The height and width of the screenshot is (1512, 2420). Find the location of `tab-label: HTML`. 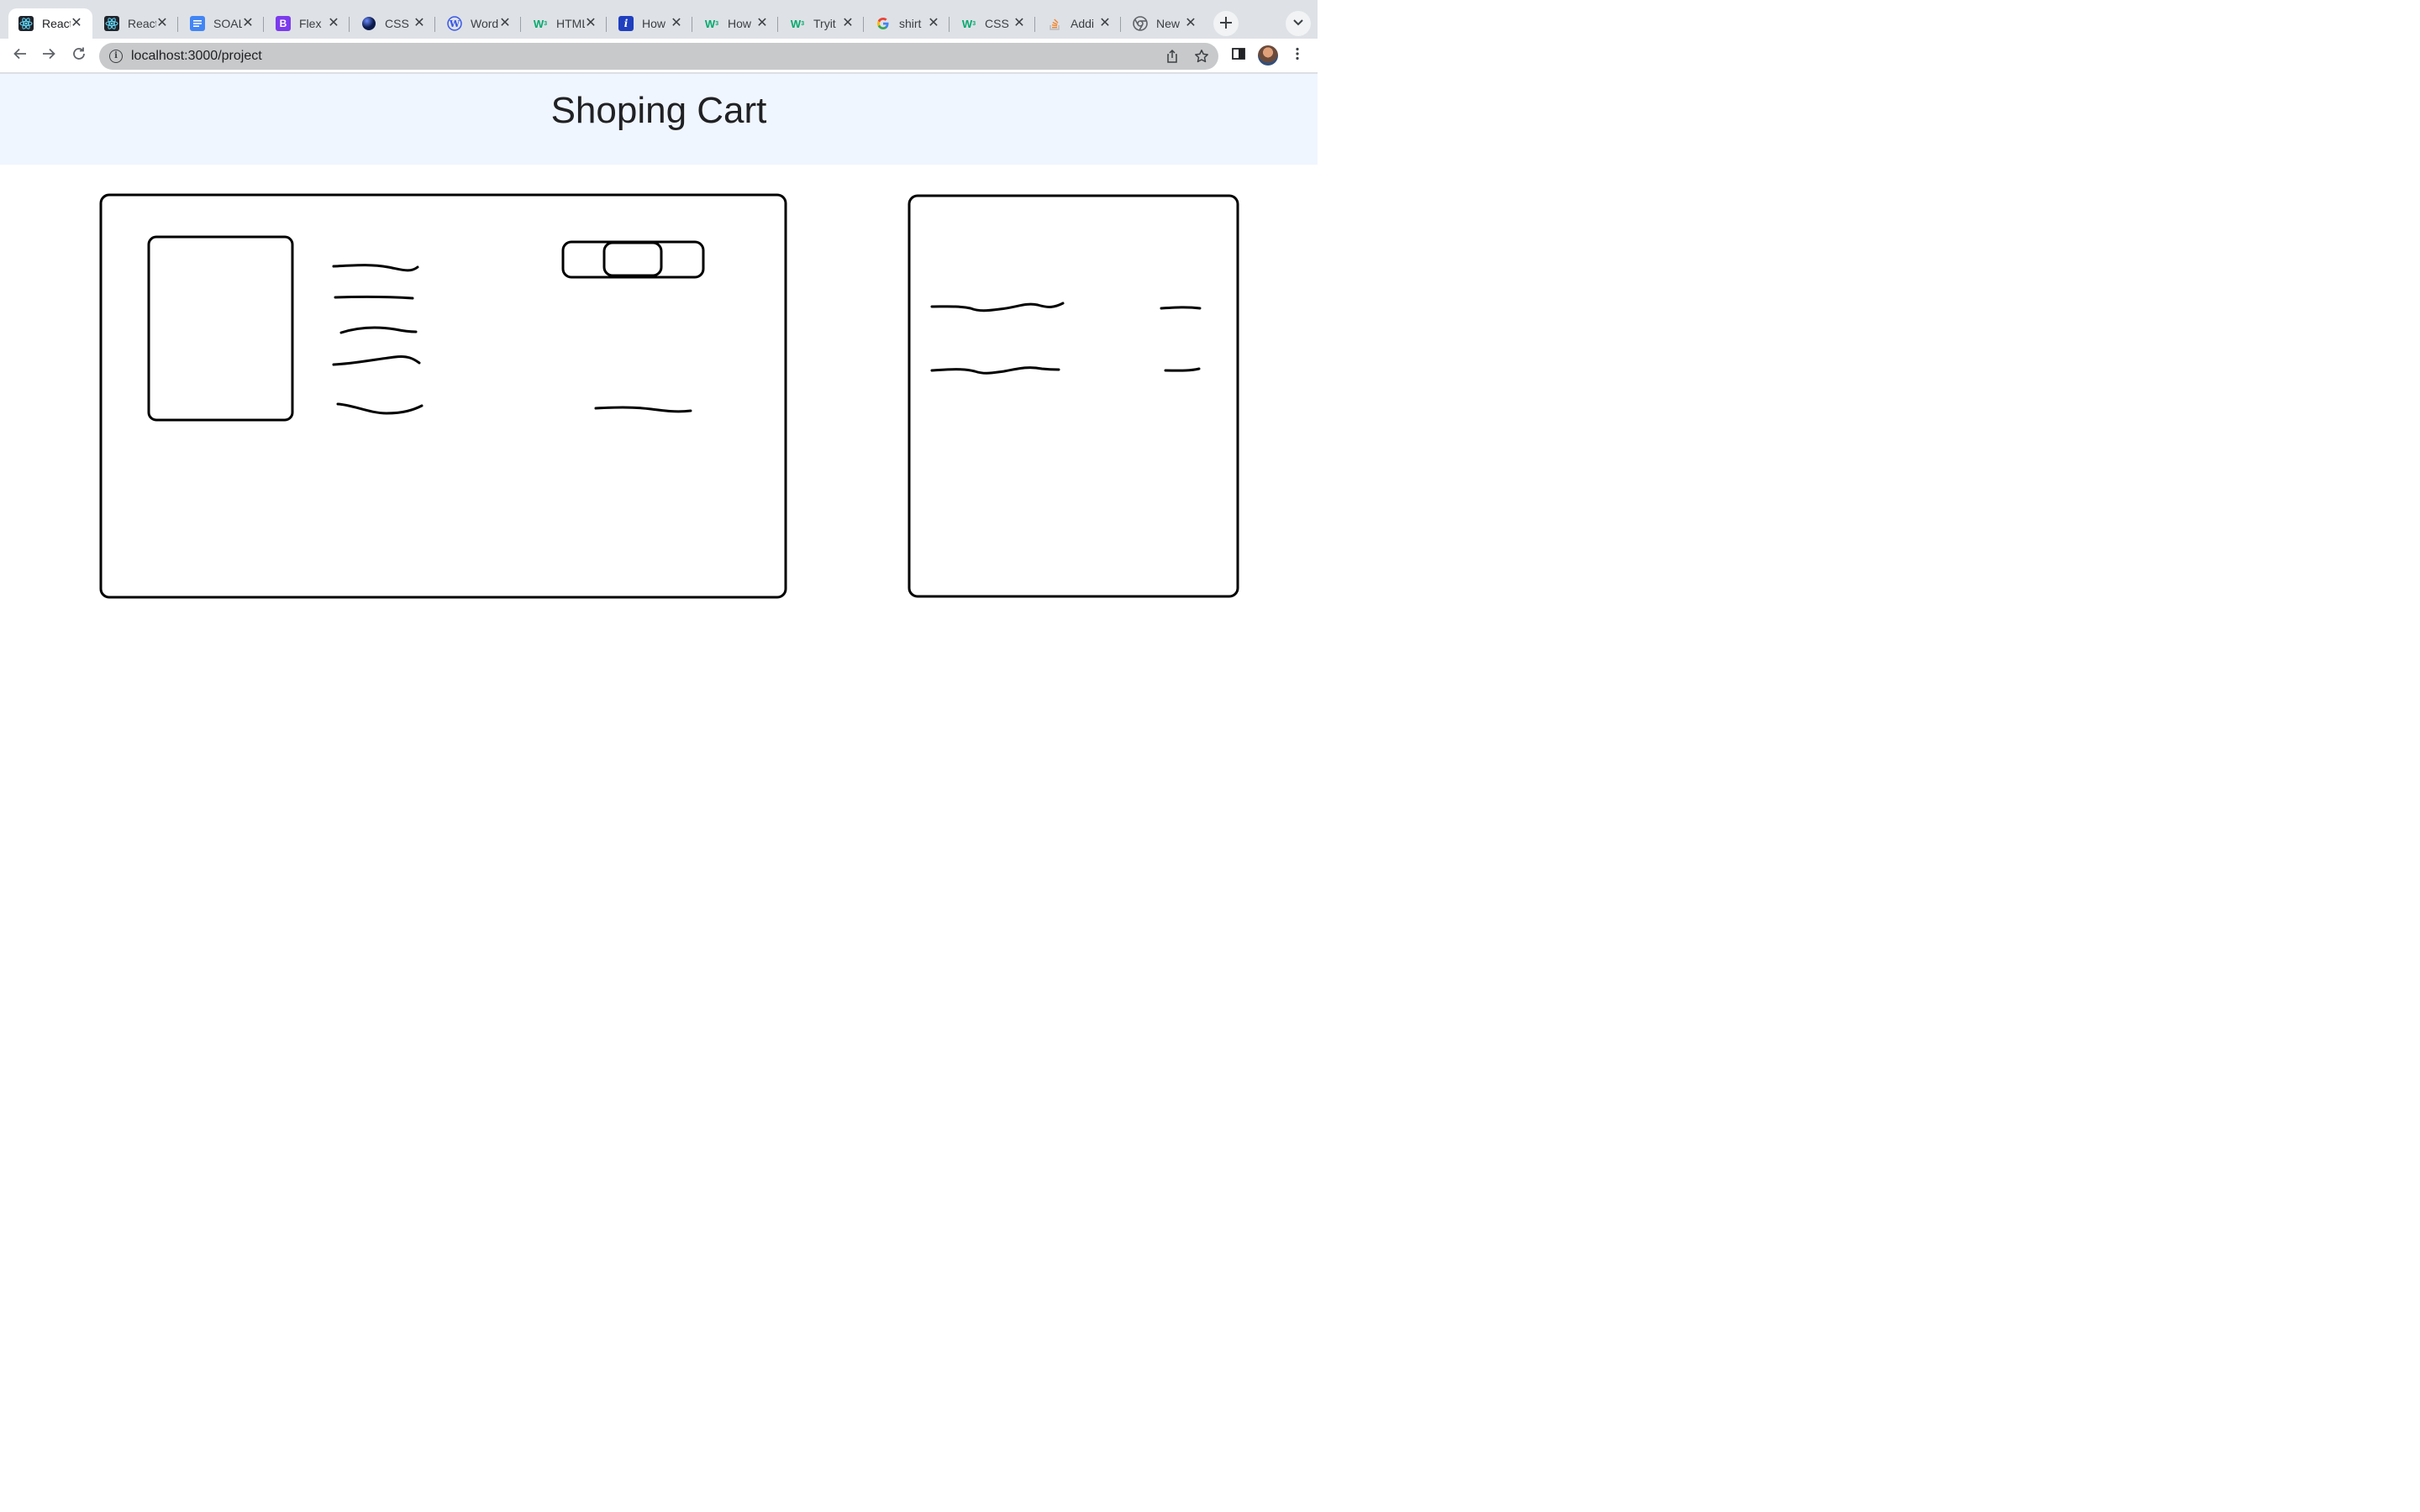

tab-label: HTML is located at coordinates (570, 23).